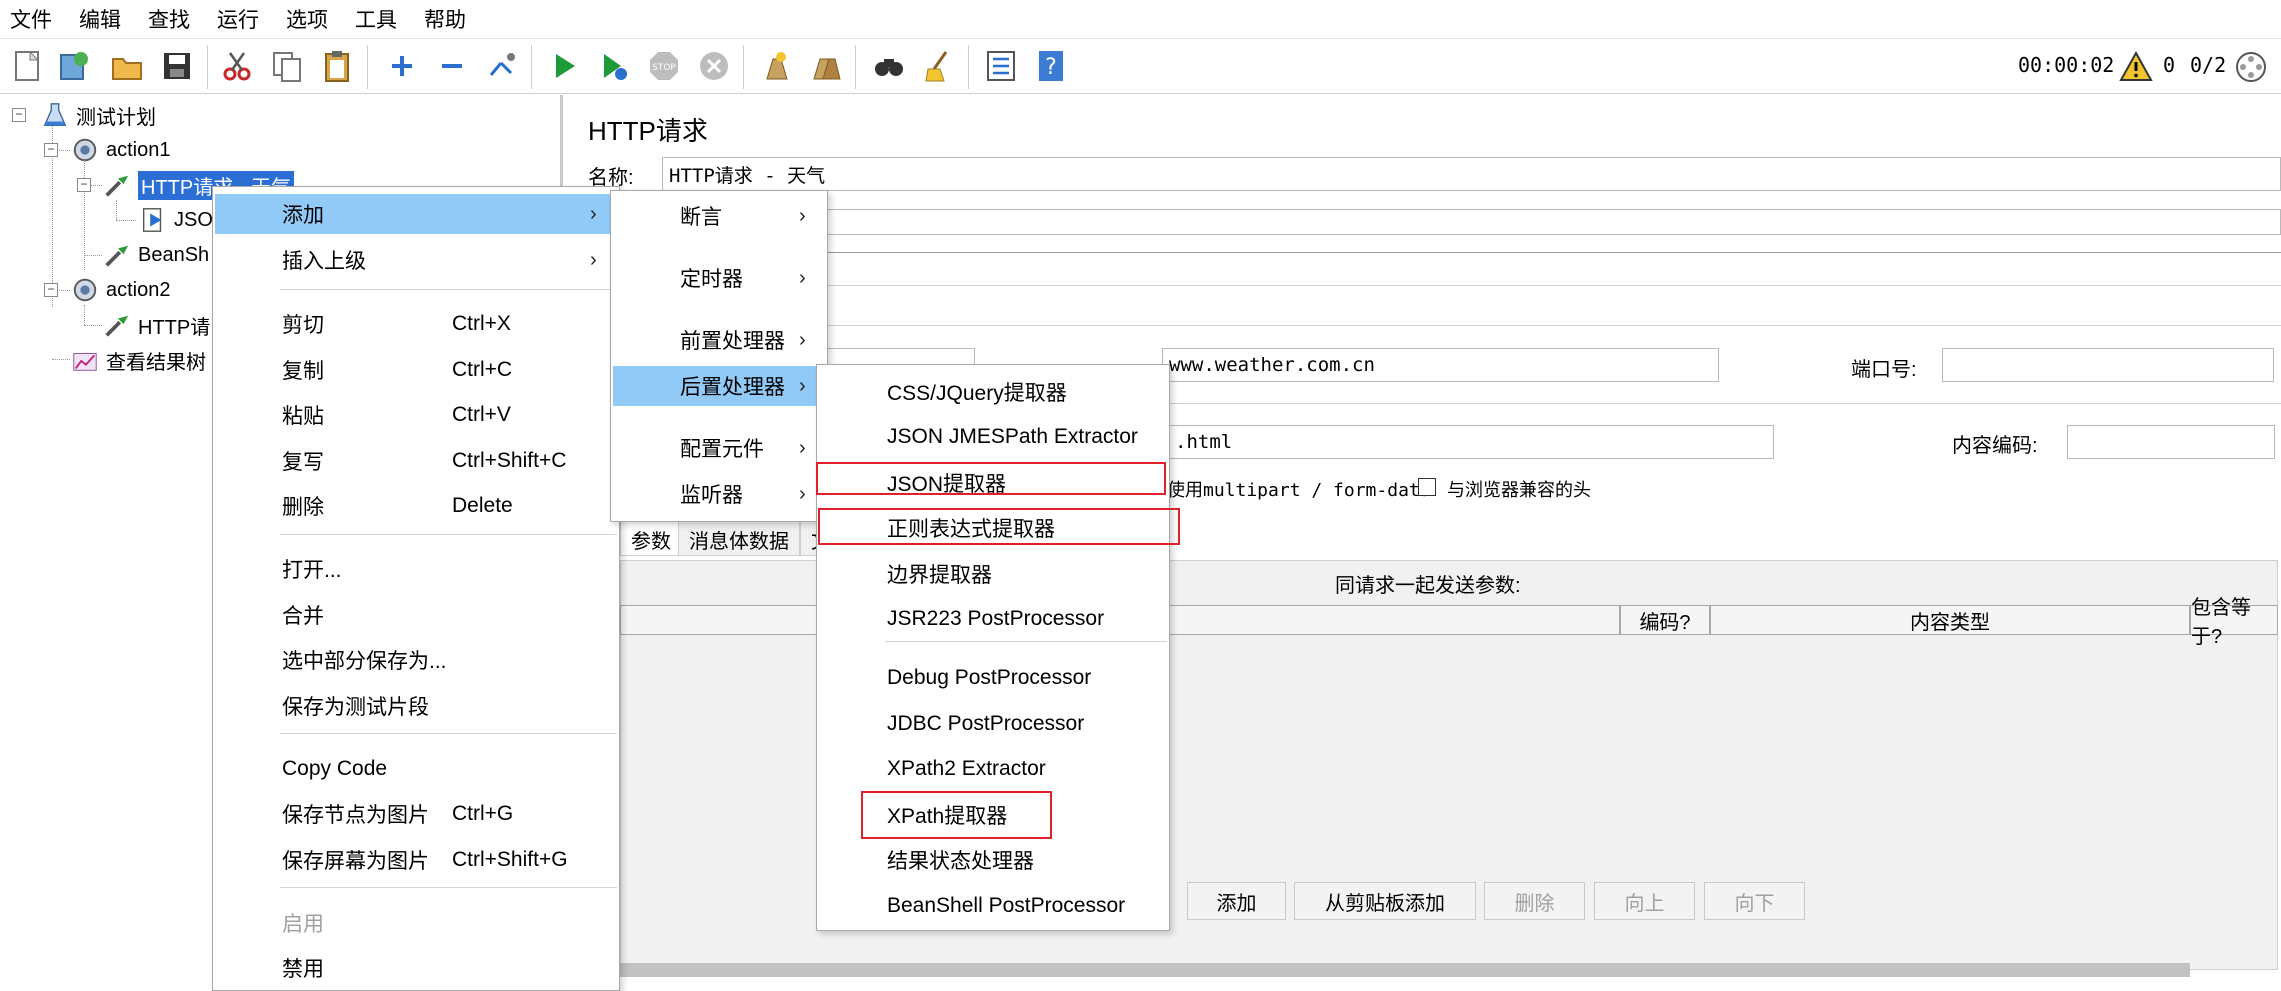  What do you see at coordinates (1534, 901) in the screenshot?
I see `delete-button: 删除` at bounding box center [1534, 901].